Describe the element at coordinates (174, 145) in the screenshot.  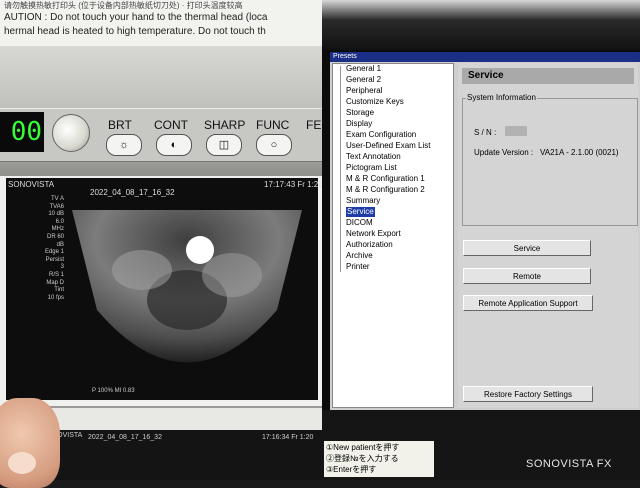
I see `cont-button: ◐` at that location.